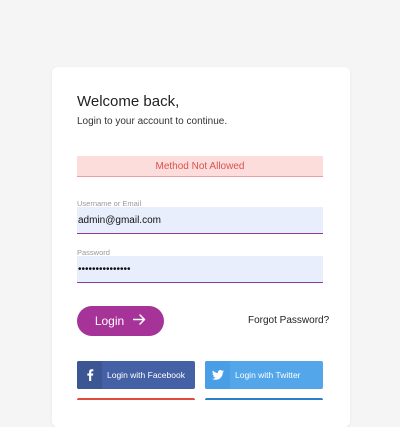  I want to click on error-message: Method Not Allowed, so click(200, 166).